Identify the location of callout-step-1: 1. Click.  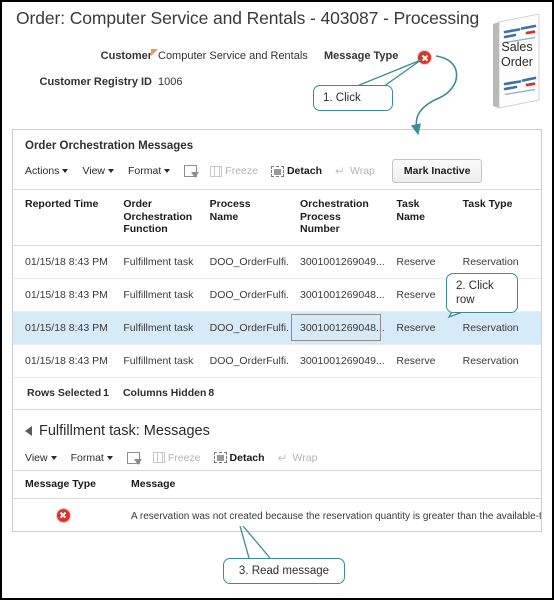
(353, 98).